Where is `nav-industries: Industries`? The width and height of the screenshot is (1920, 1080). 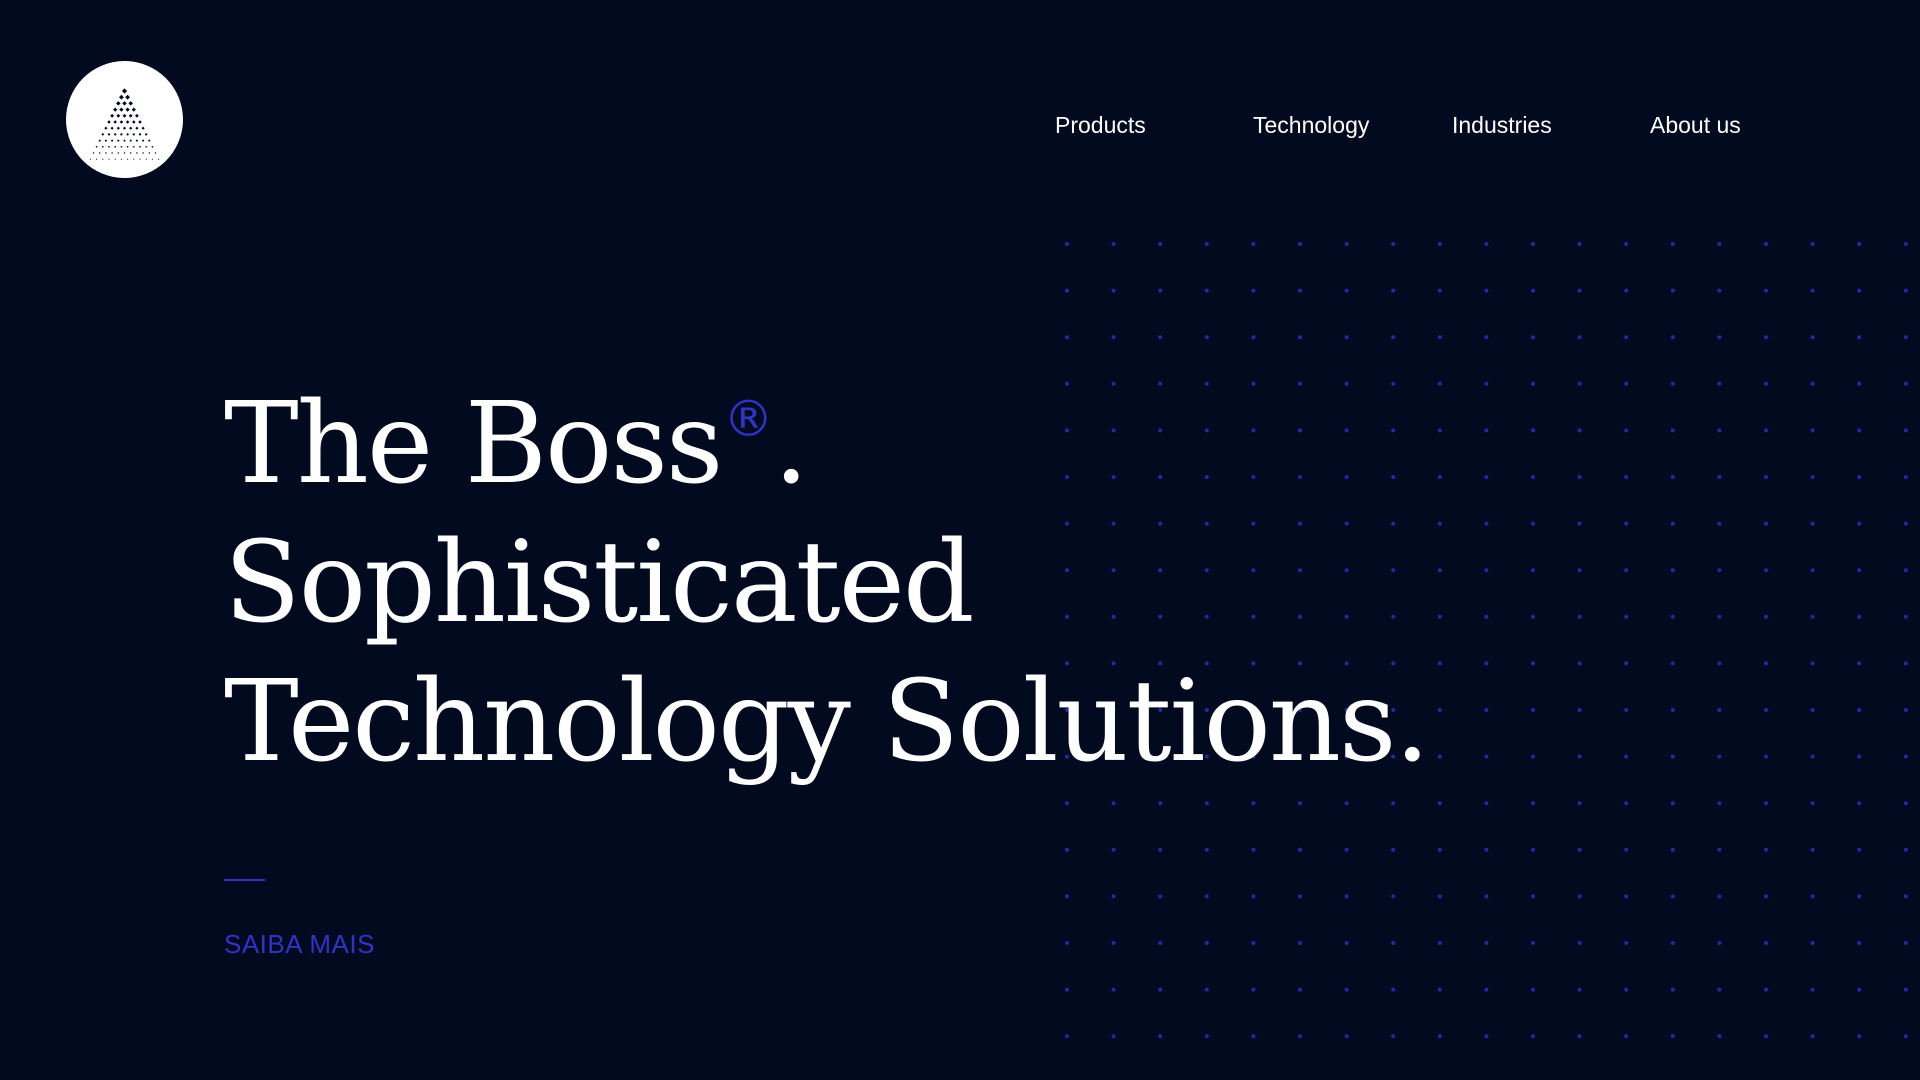 nav-industries: Industries is located at coordinates (1502, 125).